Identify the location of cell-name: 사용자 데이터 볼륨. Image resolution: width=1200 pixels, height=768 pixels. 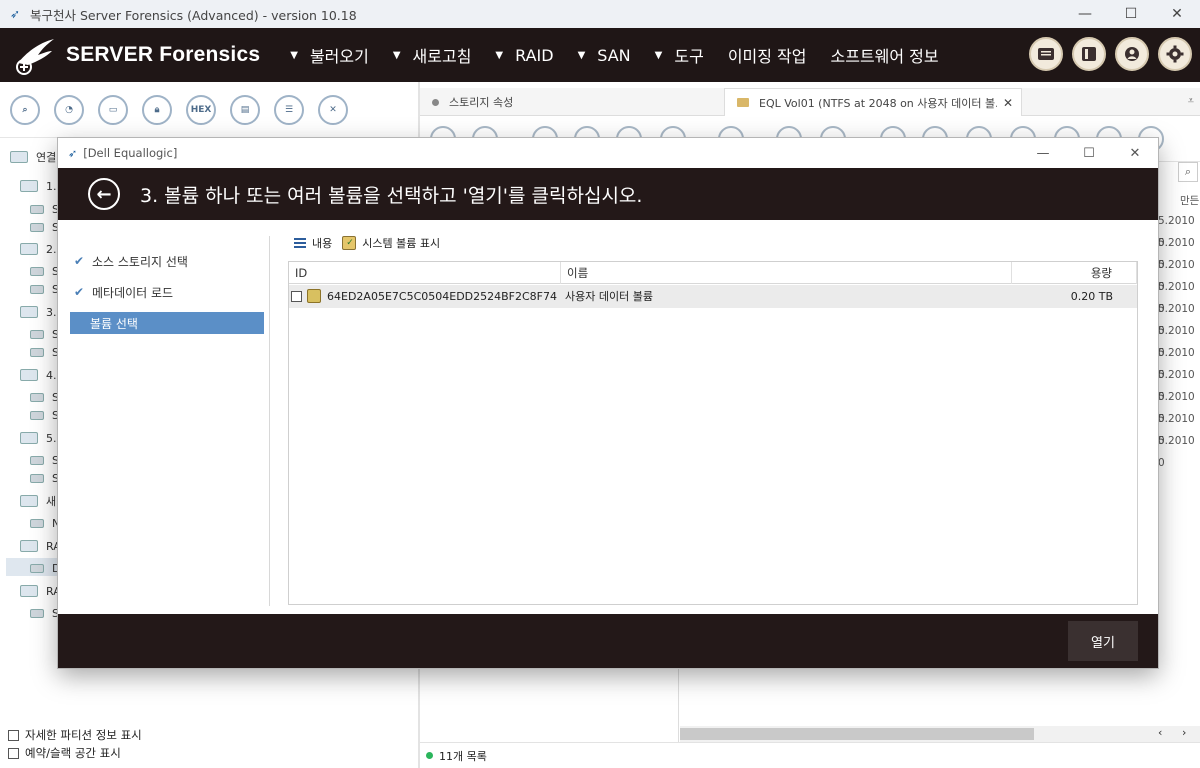
(609, 296).